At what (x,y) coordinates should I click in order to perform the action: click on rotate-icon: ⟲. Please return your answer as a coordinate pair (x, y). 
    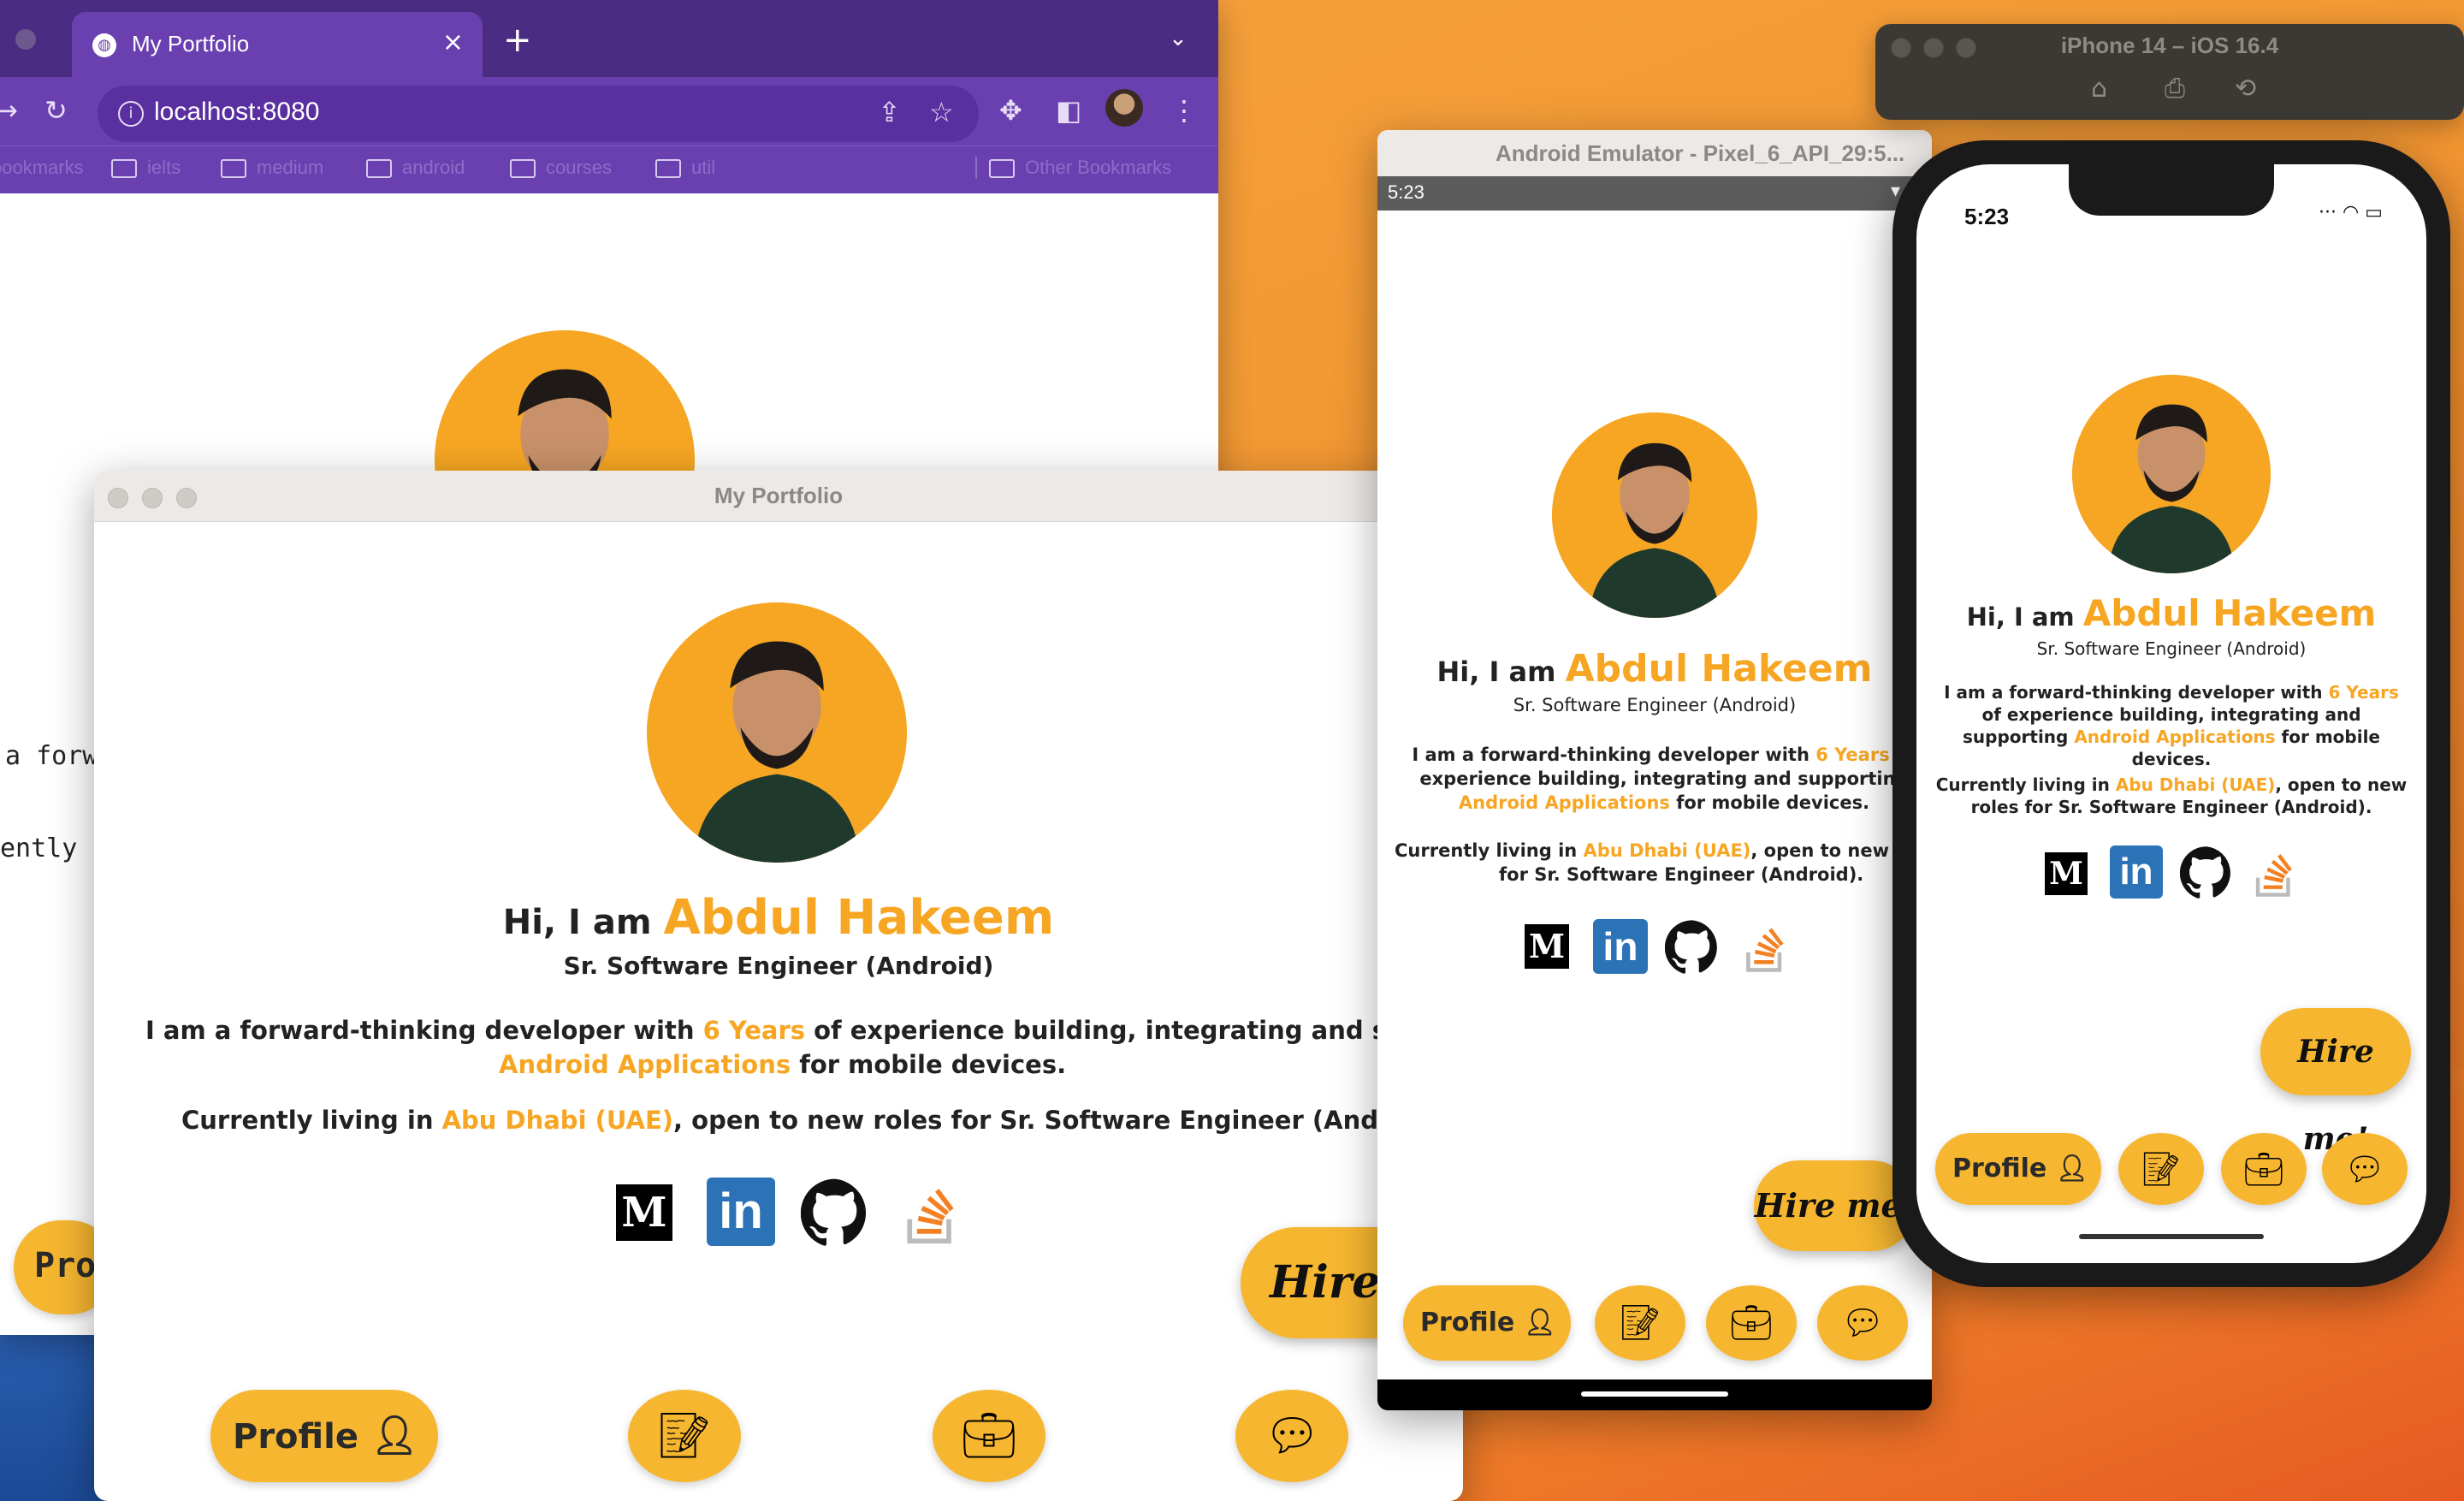
    Looking at the image, I should click on (2245, 89).